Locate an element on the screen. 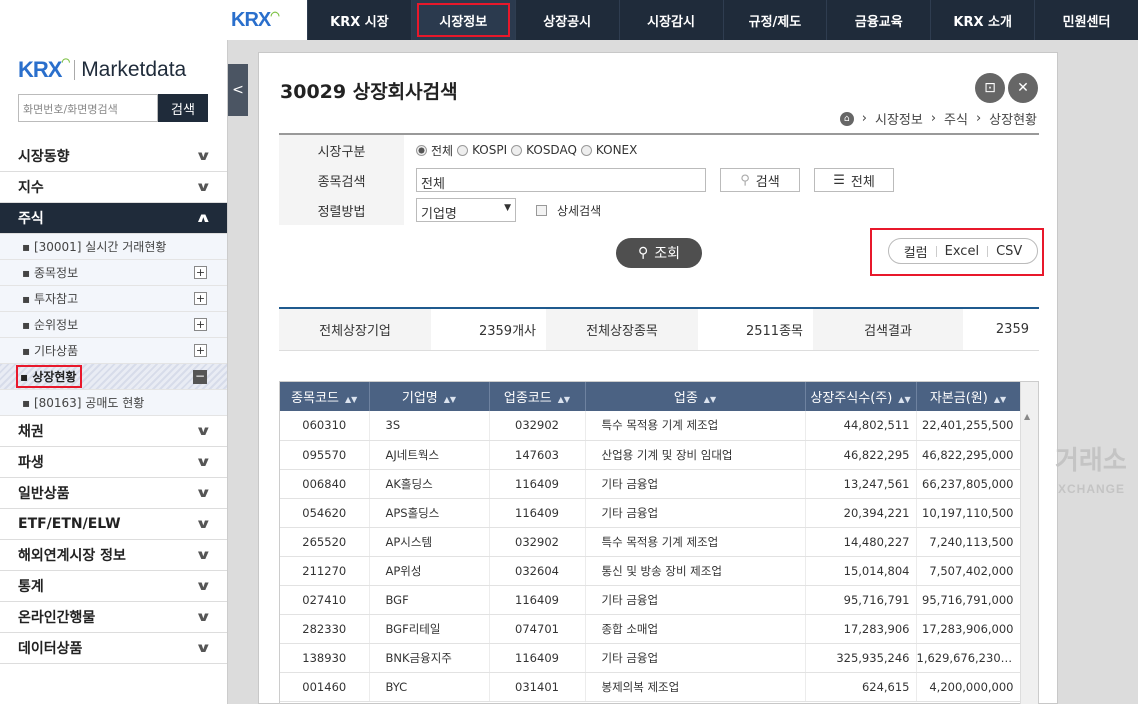  sort-select: 기업명 ▼ is located at coordinates (466, 210).